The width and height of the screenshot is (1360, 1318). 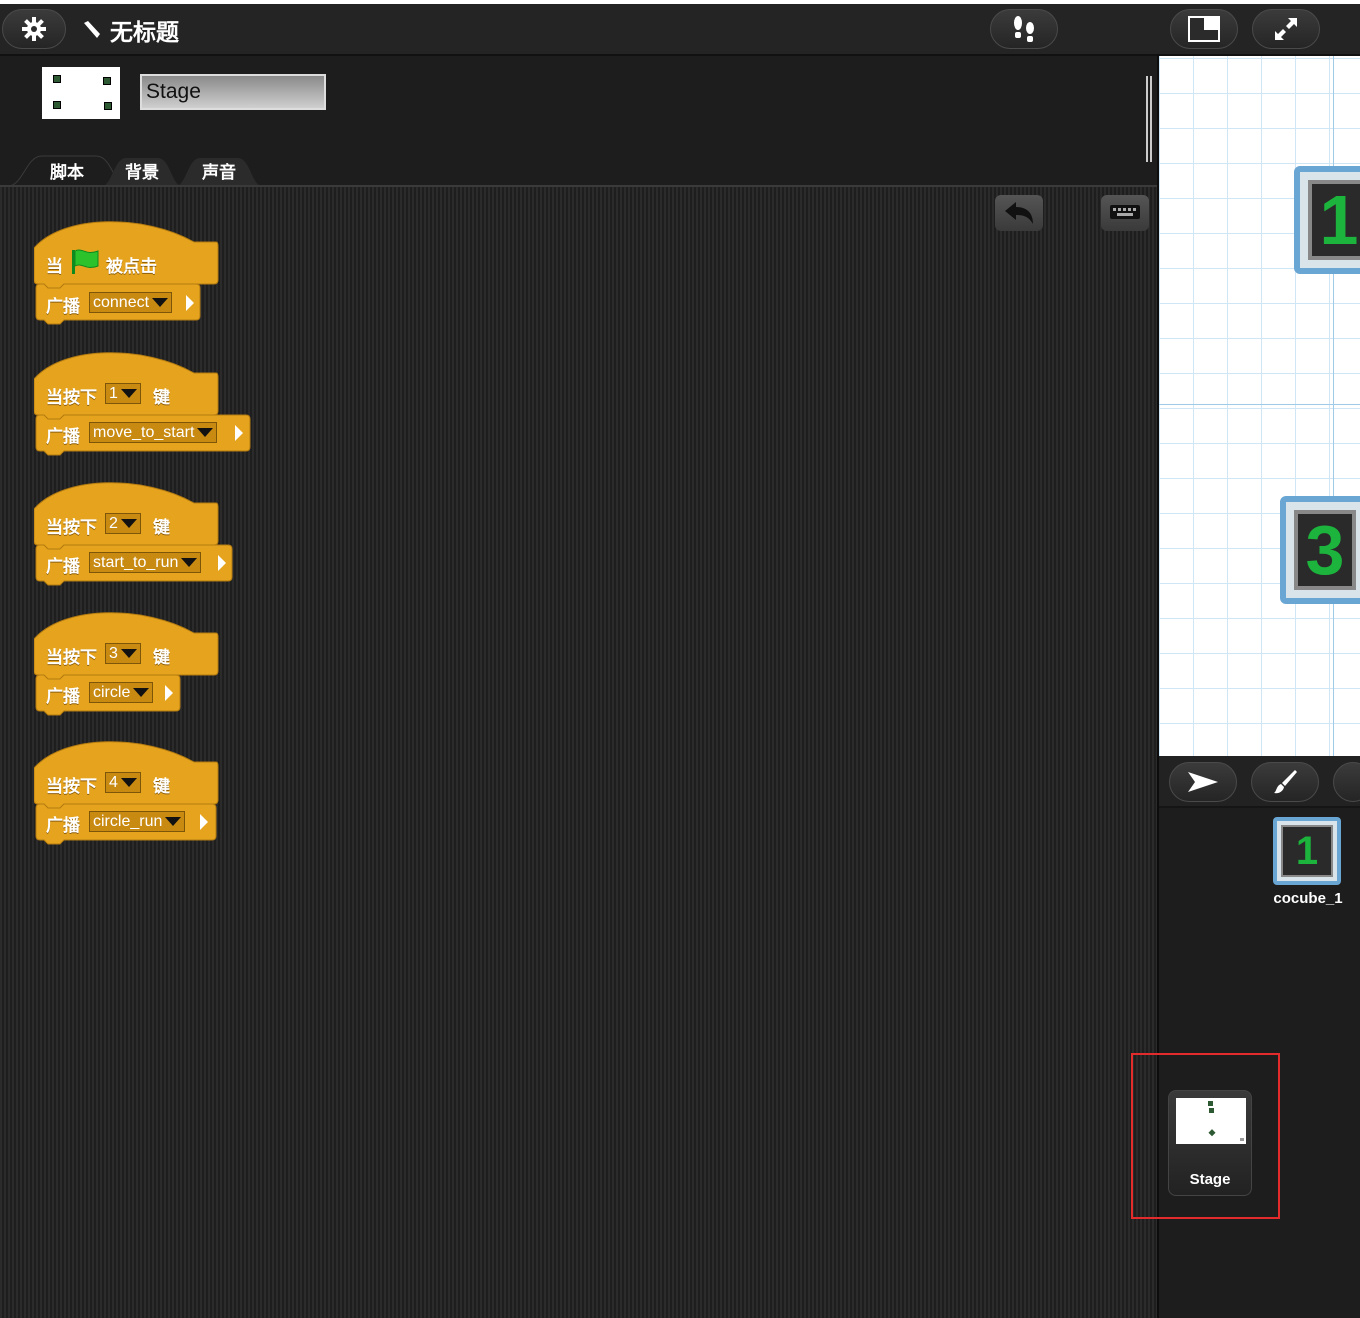 I want to click on broadcast-message-dropdown: move_to_start, so click(x=153, y=432).